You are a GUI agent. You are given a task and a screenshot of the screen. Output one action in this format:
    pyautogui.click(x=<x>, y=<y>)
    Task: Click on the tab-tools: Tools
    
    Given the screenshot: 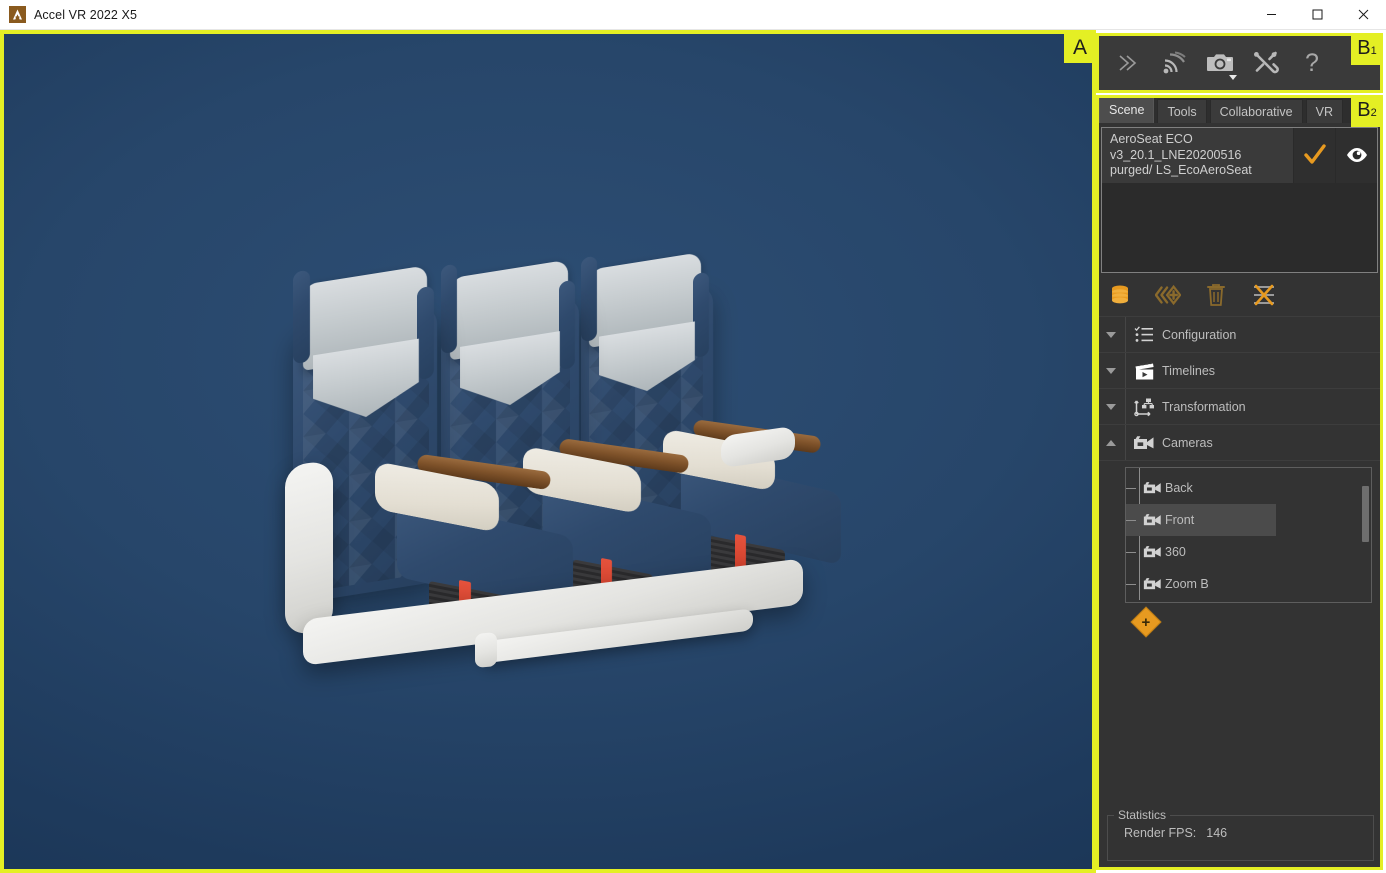 What is the action you would take?
    pyautogui.click(x=1182, y=111)
    